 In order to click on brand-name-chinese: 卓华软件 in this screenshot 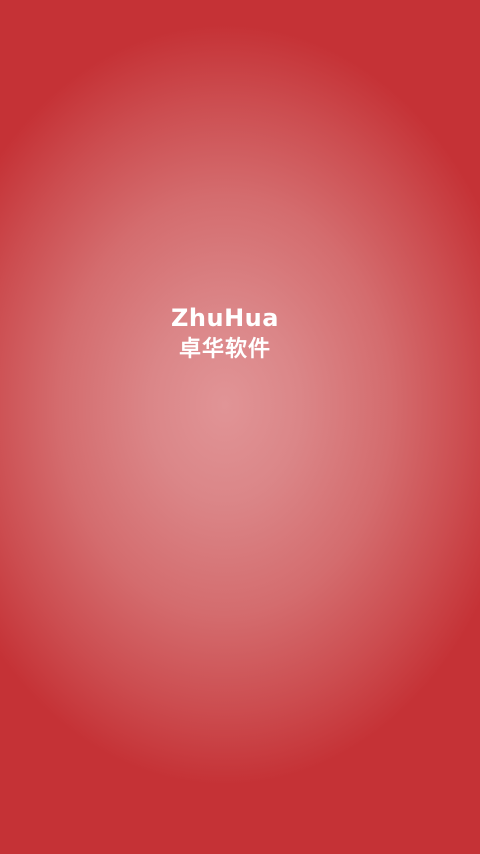, I will do `click(224, 349)`.